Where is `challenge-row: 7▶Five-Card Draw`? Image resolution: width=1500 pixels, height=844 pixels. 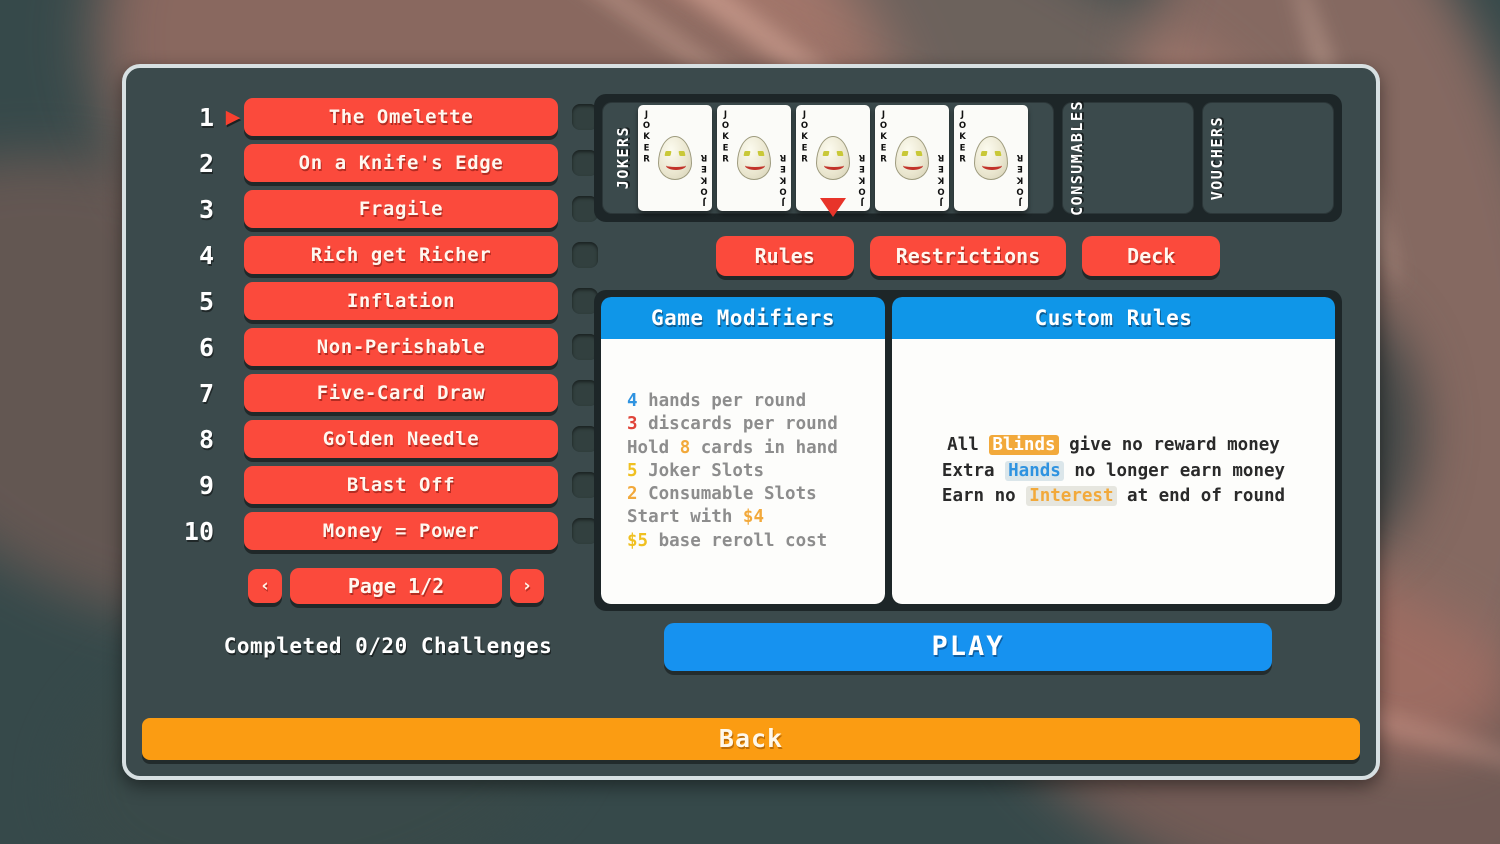
challenge-row: 7▶Five-Card Draw is located at coordinates (388, 393).